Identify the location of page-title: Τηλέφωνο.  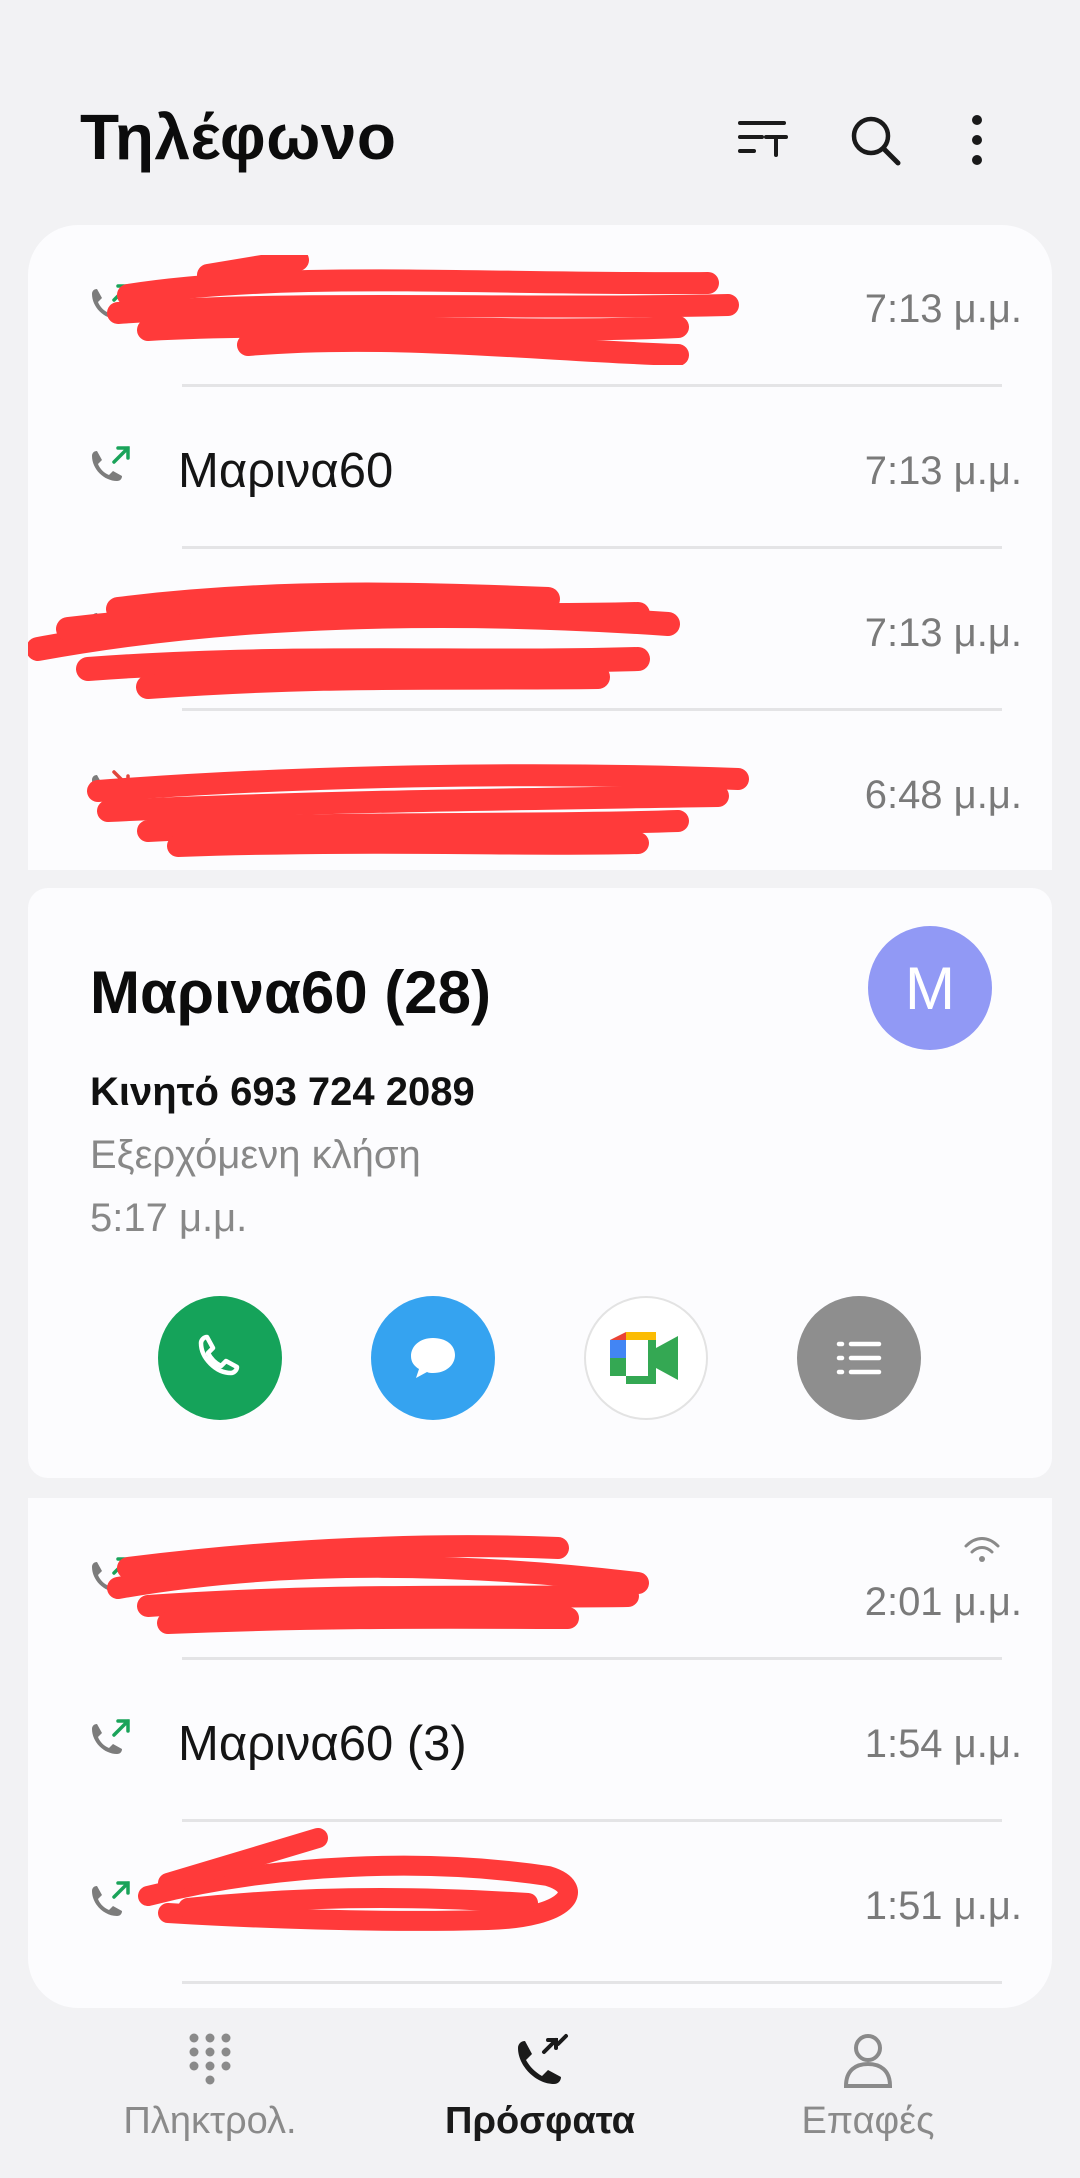
(238, 137).